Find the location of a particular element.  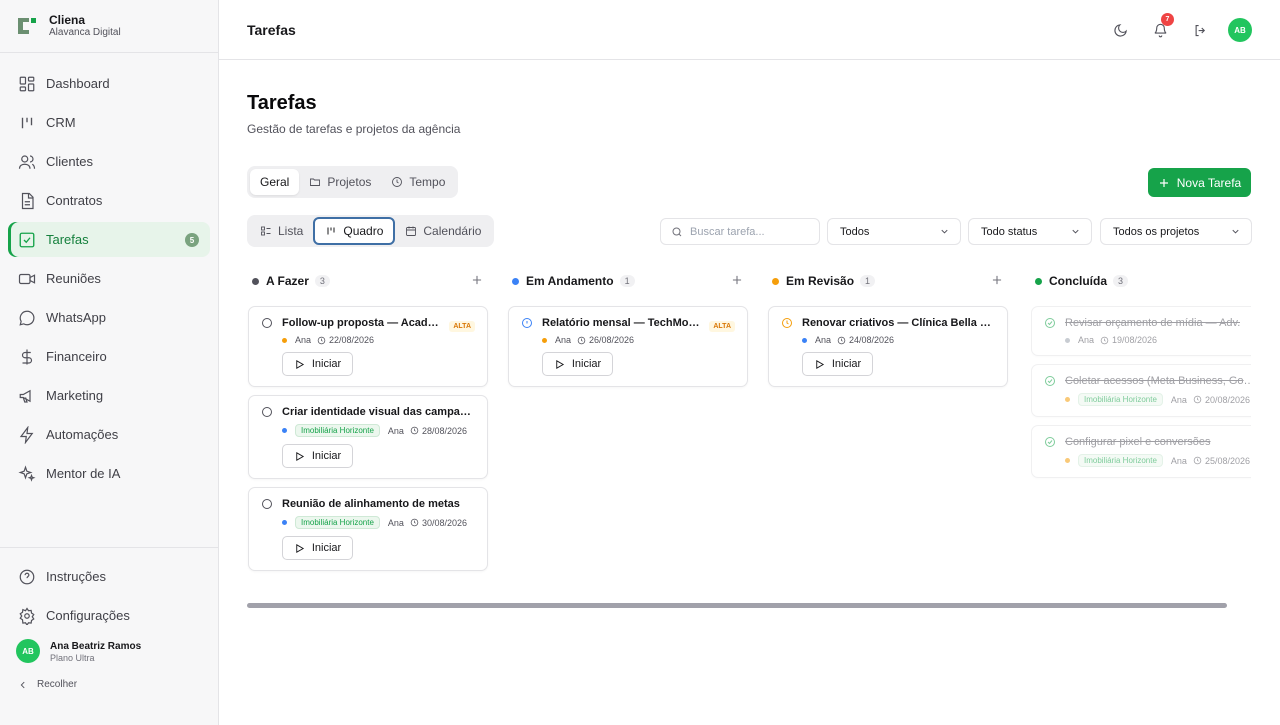

task-meta: Ana 24/08/2026 is located at coordinates (888, 340).